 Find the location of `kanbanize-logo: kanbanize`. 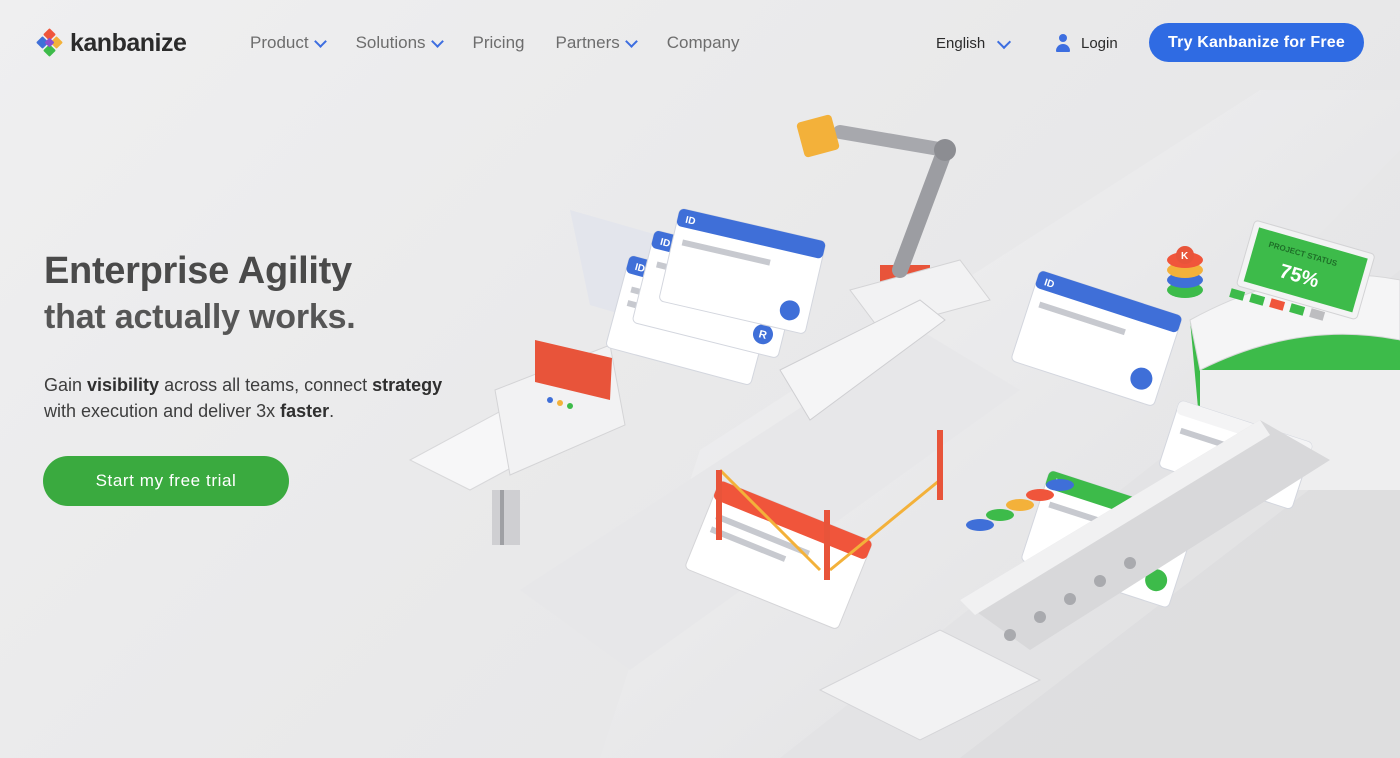

kanbanize-logo: kanbanize is located at coordinates (111, 43).